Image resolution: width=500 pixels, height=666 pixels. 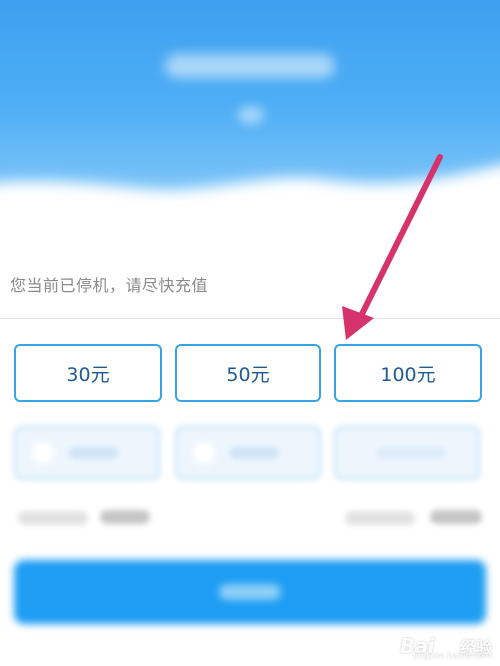 What do you see at coordinates (250, 518) in the screenshot?
I see `blurred-info-row` at bounding box center [250, 518].